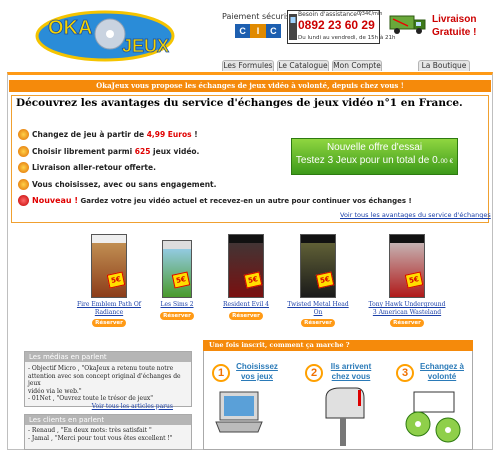 The width and height of the screenshot is (500, 450). Describe the element at coordinates (407, 24) in the screenshot. I see `delivery-truck-icon` at that location.